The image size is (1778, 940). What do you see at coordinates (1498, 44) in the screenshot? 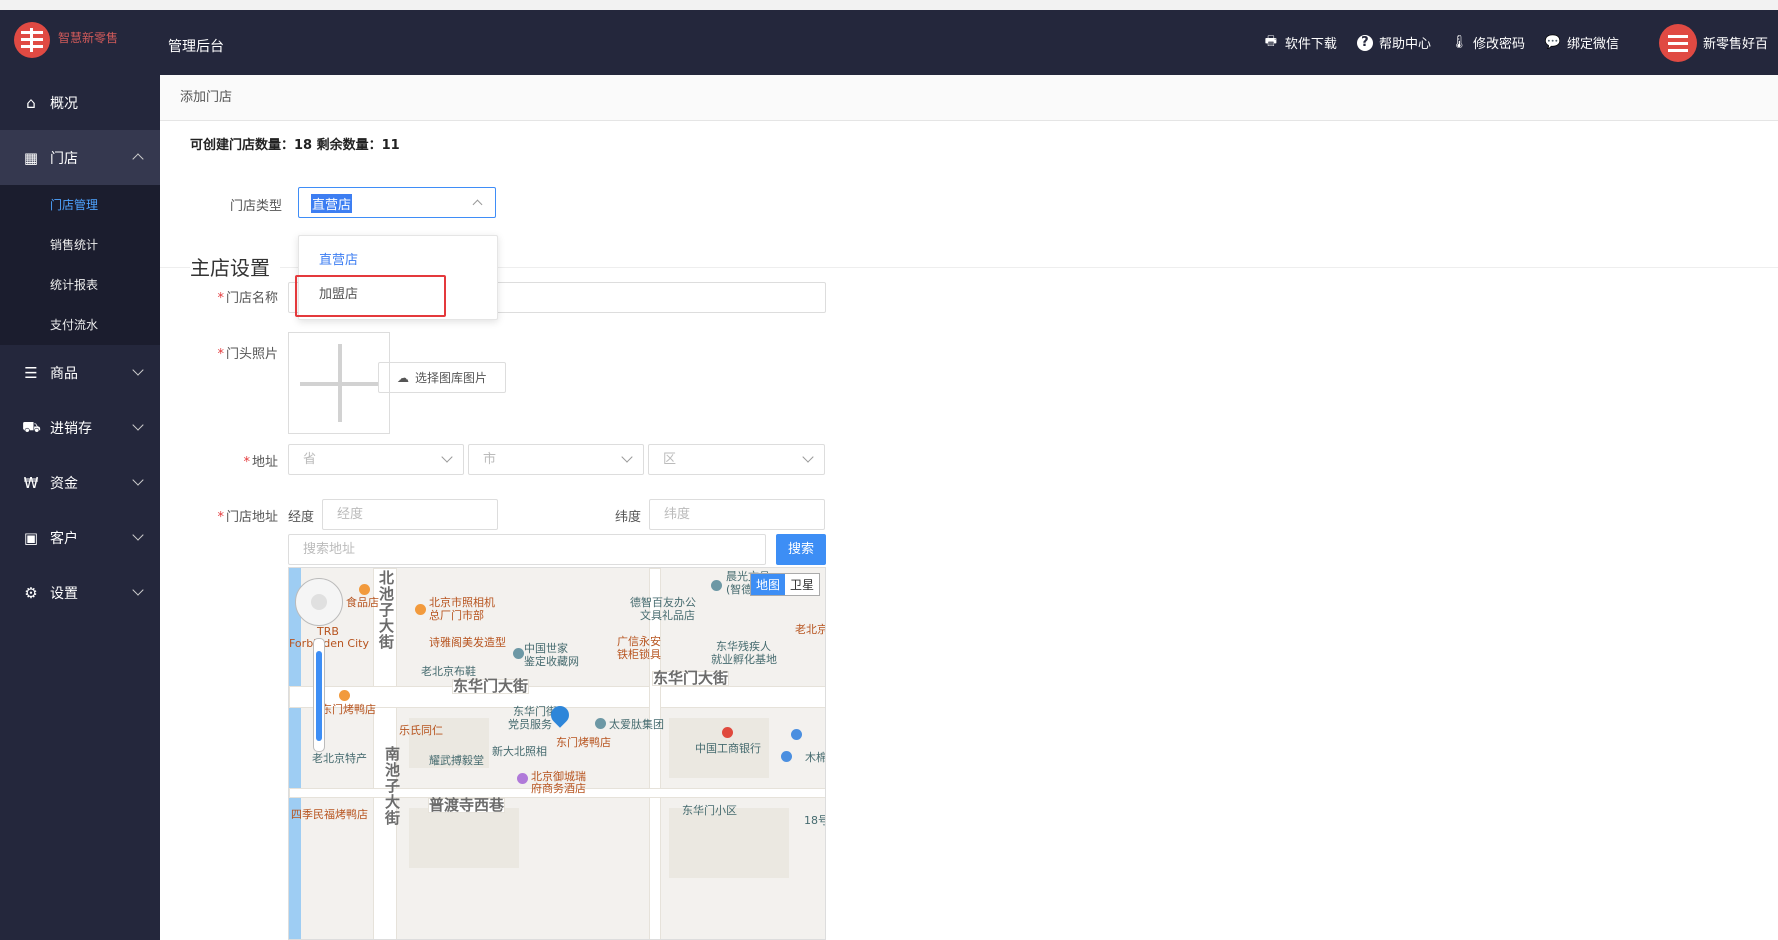
I see `change-password-label: 修改密码` at bounding box center [1498, 44].